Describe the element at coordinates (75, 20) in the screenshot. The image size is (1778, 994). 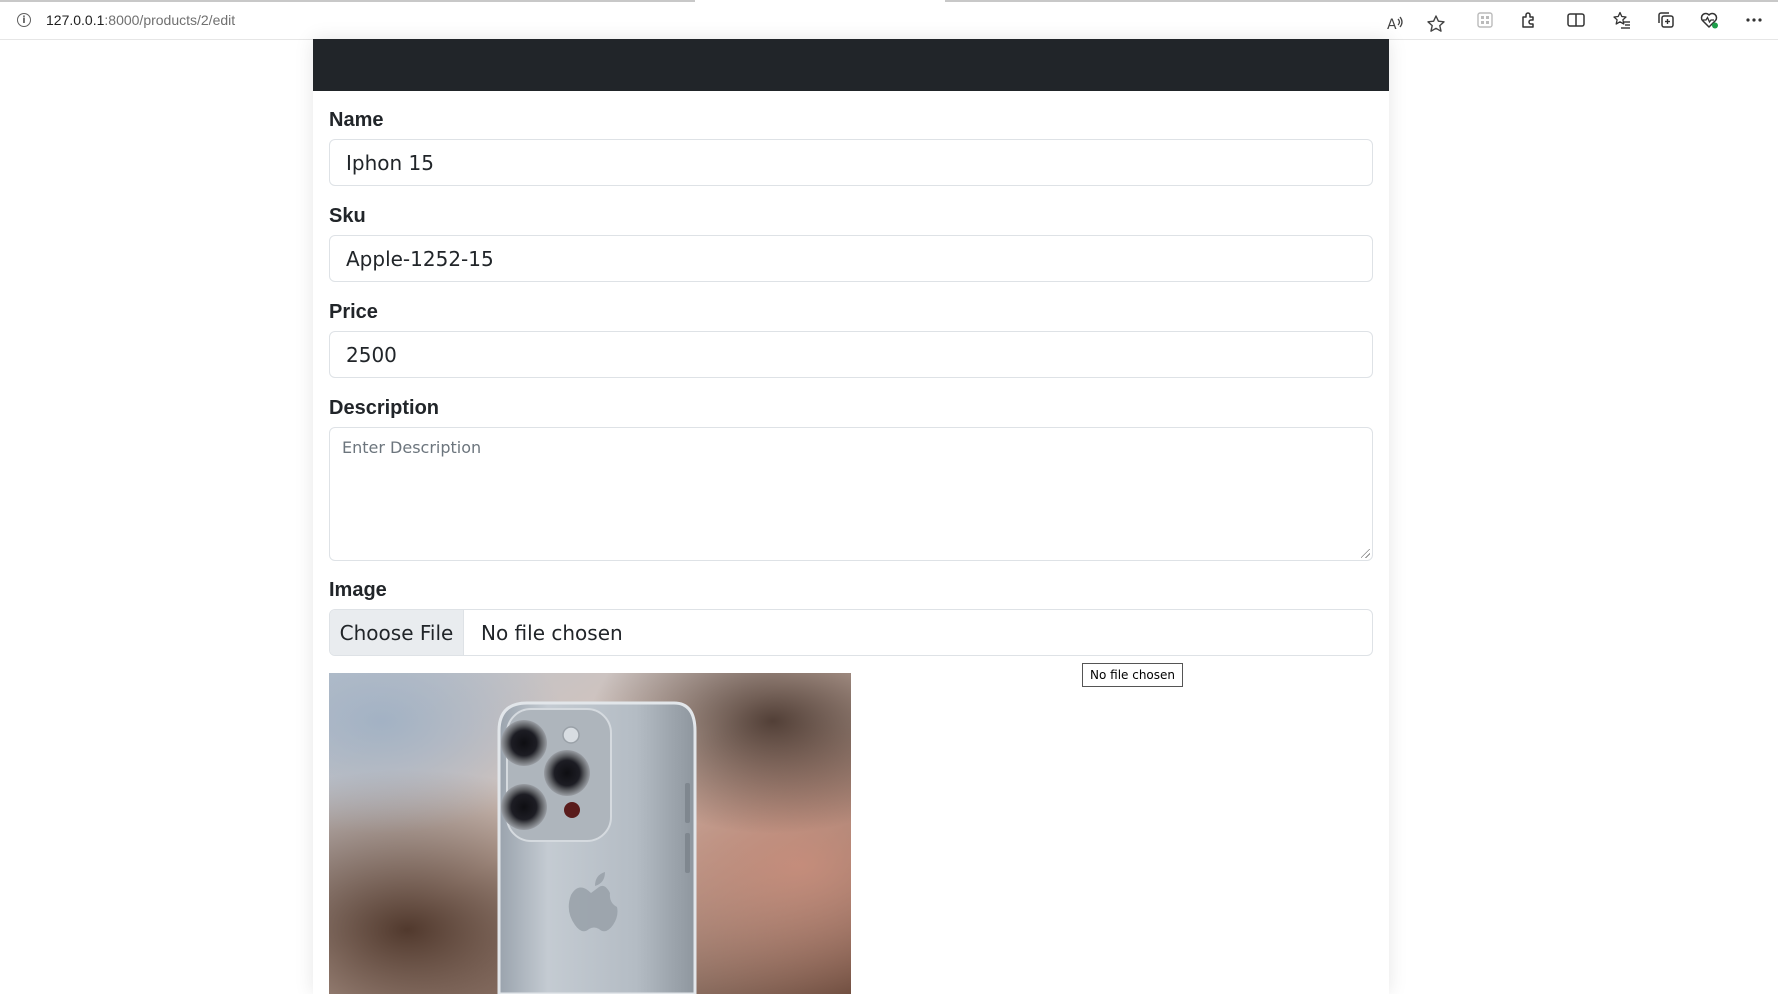
I see `url-host: 127.0.0.1` at that location.